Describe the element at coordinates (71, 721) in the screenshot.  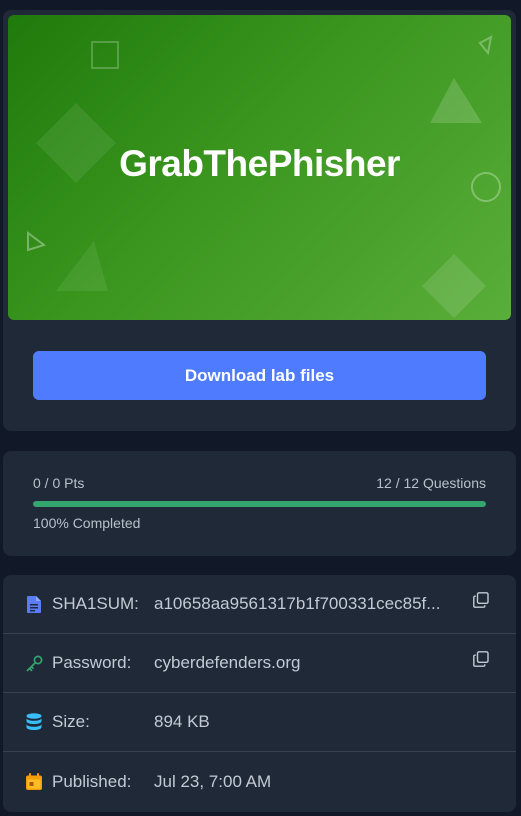
I see `size-label: Size:` at that location.